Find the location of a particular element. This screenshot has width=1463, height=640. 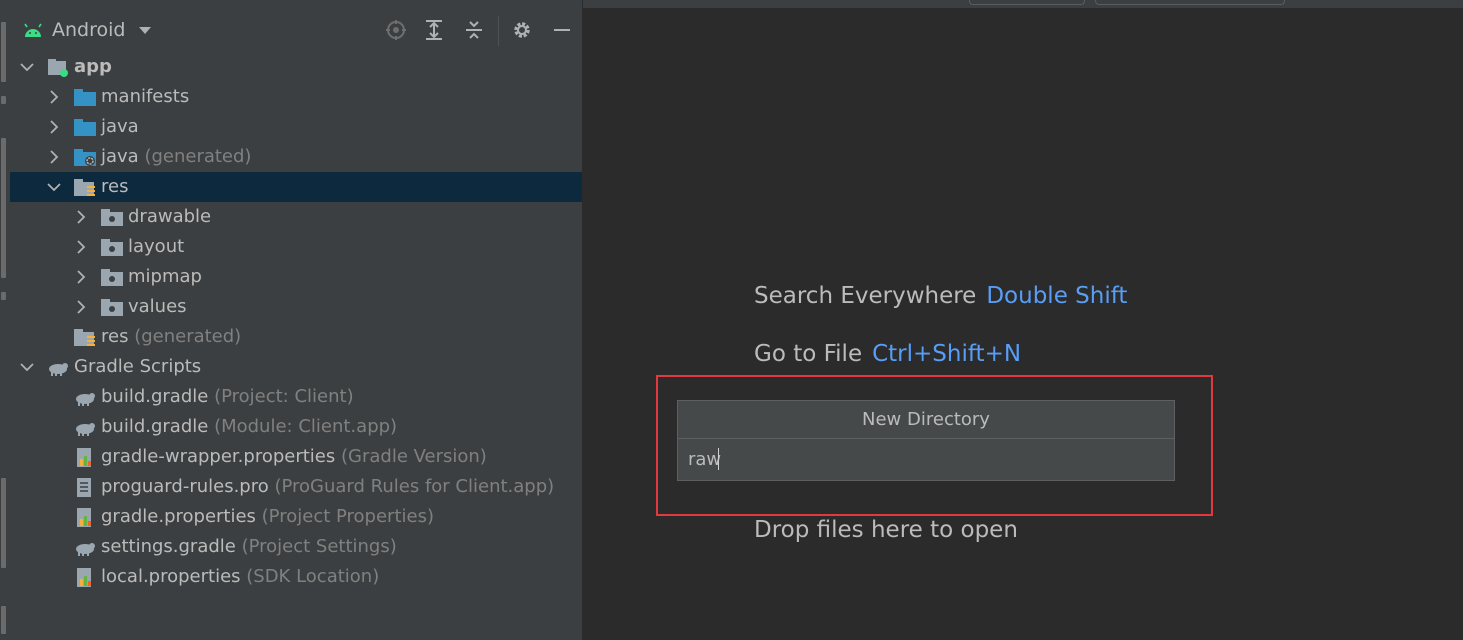

search-everywhere-label: Search Everywhere is located at coordinates (865, 296).